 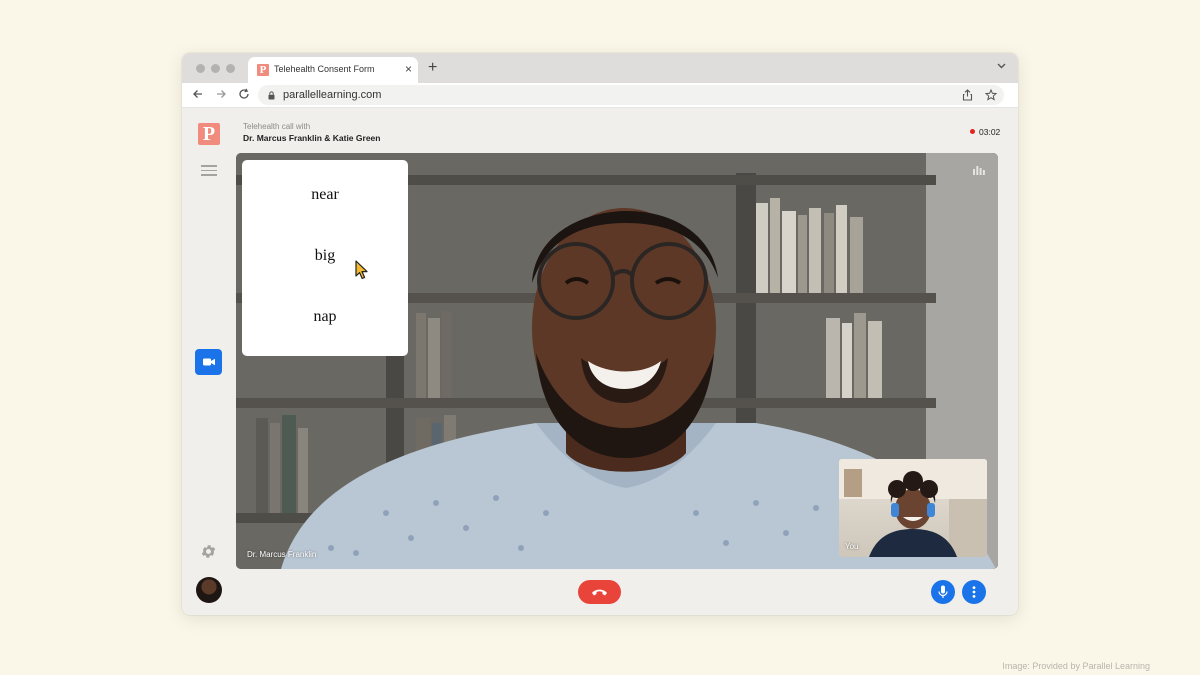 What do you see at coordinates (1076, 666) in the screenshot?
I see `image-credit: Image: Provided by Parallel Learning` at bounding box center [1076, 666].